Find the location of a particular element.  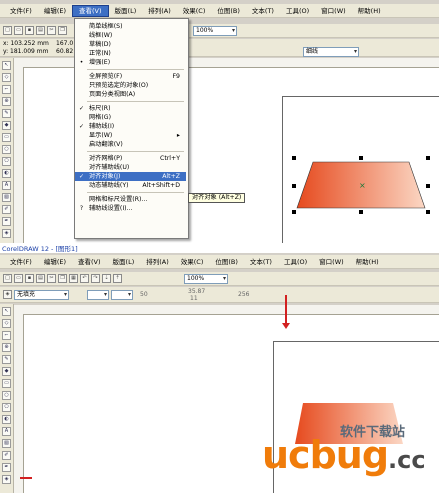

undo-icon: ↶ is located at coordinates (84, 278).